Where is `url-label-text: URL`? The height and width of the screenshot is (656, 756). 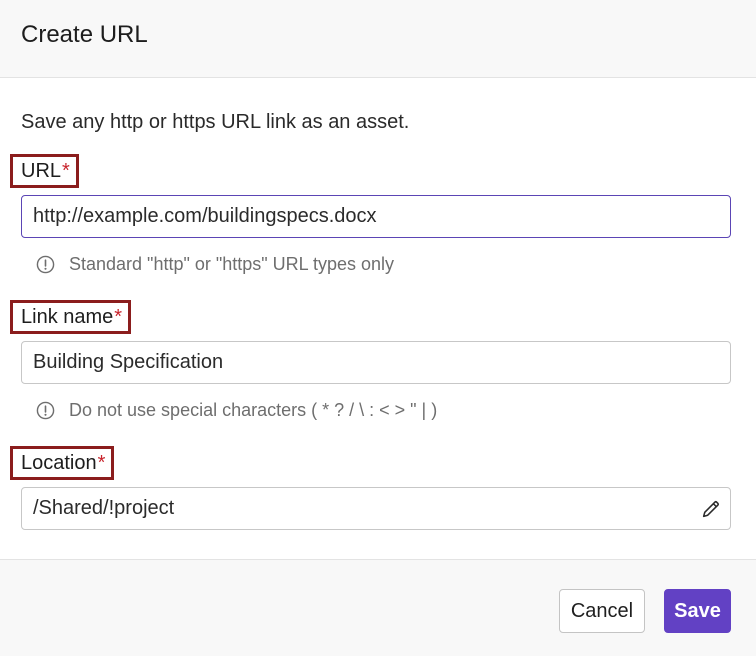 url-label-text: URL is located at coordinates (41, 170).